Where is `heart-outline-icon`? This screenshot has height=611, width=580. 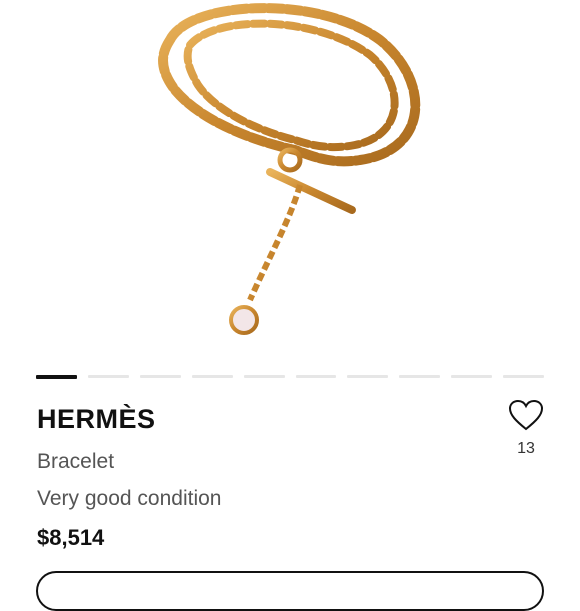 heart-outline-icon is located at coordinates (526, 415).